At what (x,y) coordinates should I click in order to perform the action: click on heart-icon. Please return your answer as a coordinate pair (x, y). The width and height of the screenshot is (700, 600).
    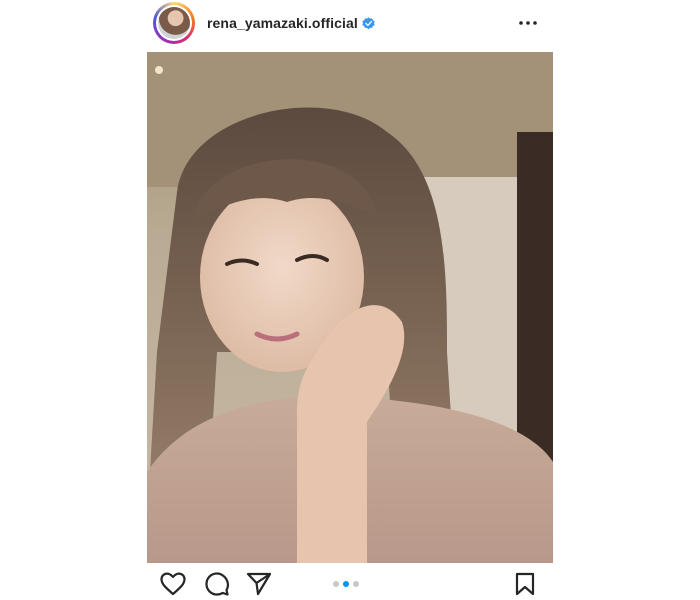
    Looking at the image, I should click on (173, 584).